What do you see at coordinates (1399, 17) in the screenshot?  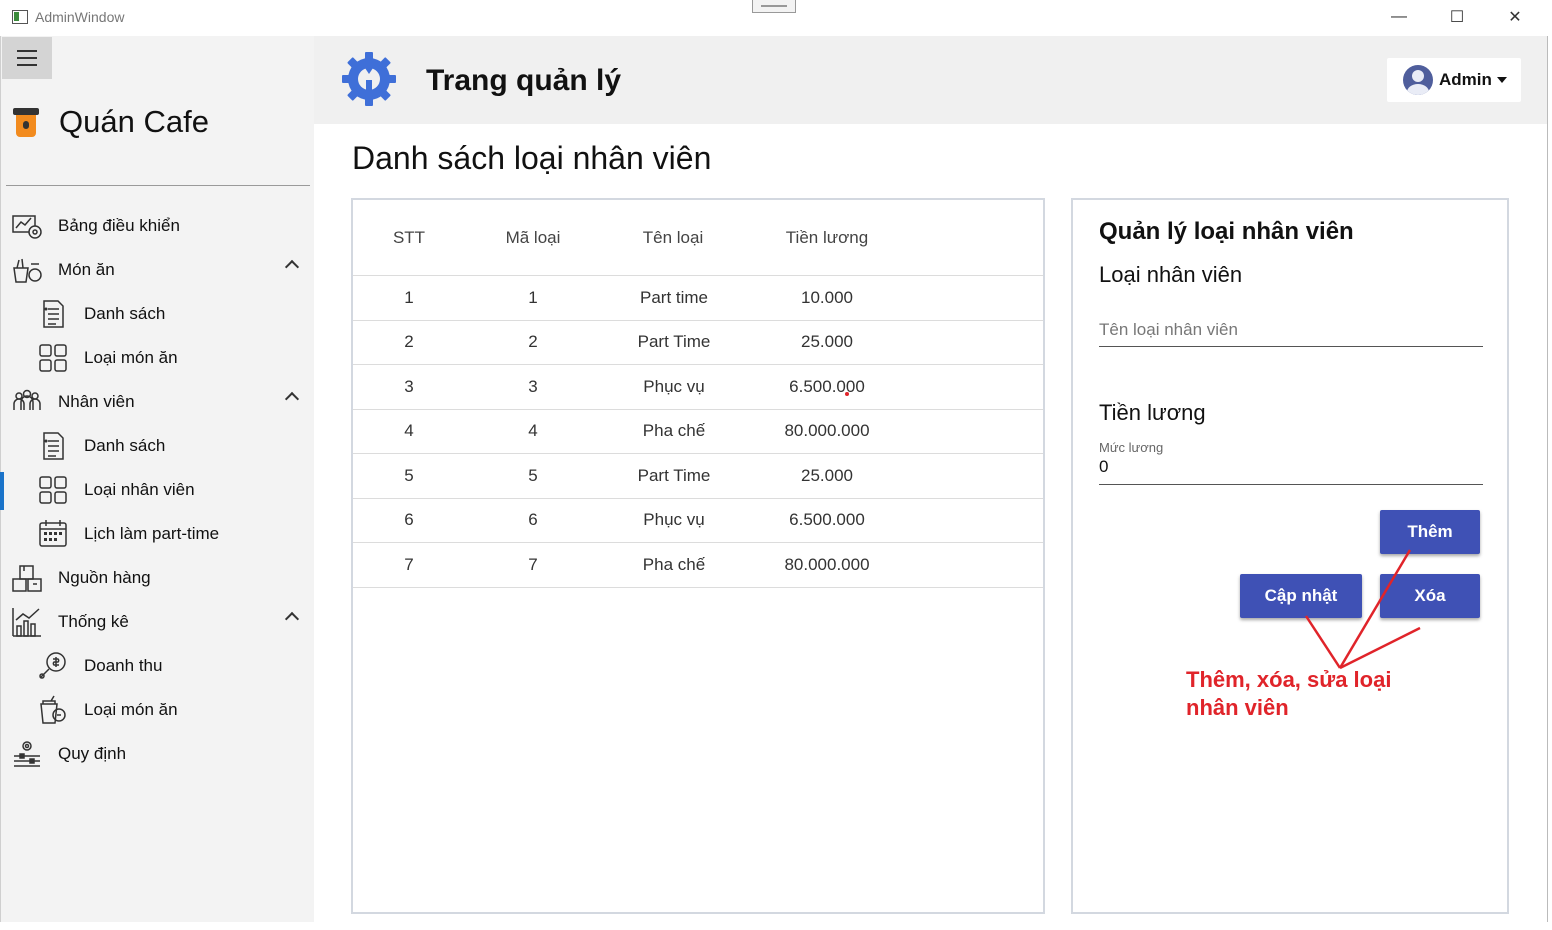 I see `minimize-button: —` at bounding box center [1399, 17].